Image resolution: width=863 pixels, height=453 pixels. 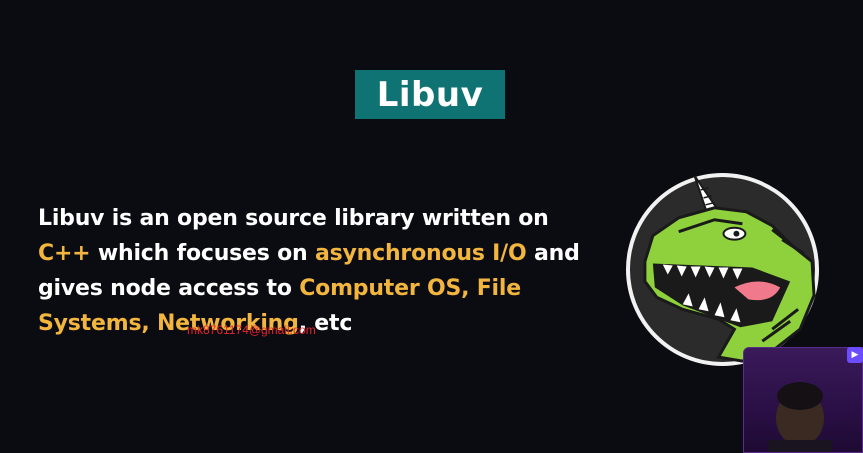 I want to click on highlight-async-io: asynchronous I/O, so click(x=420, y=253).